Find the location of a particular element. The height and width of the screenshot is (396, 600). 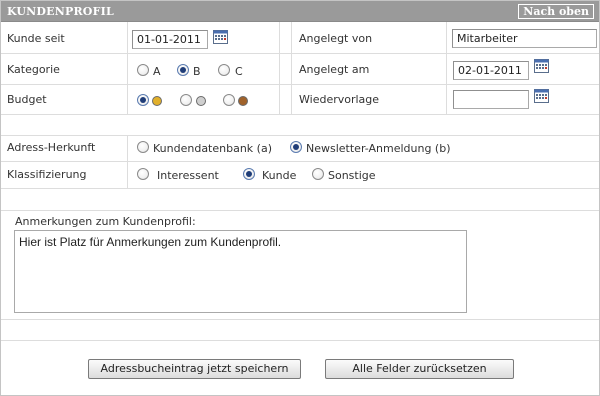

angelegt-am-input: 02-01-2011 is located at coordinates (491, 70).